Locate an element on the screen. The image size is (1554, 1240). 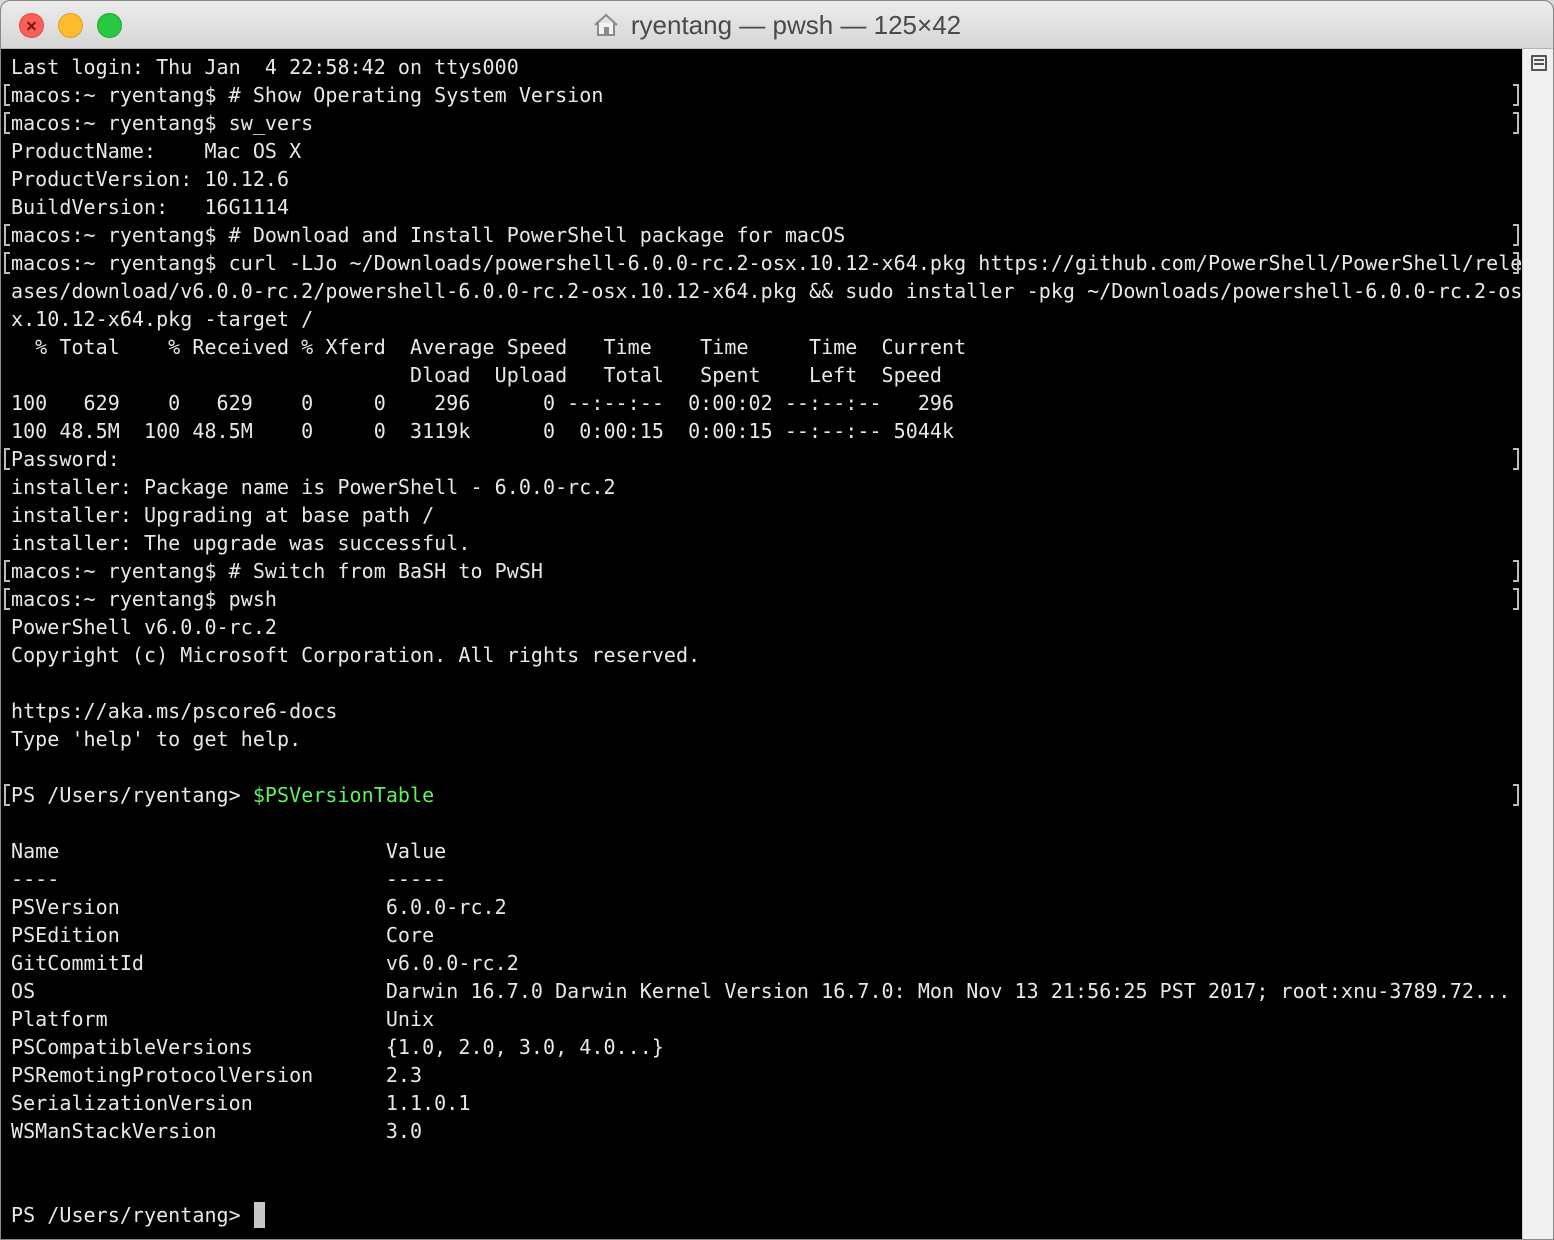
terminal-line-text: macos:~ ryentang$ pwsh is located at coordinates (144, 599).